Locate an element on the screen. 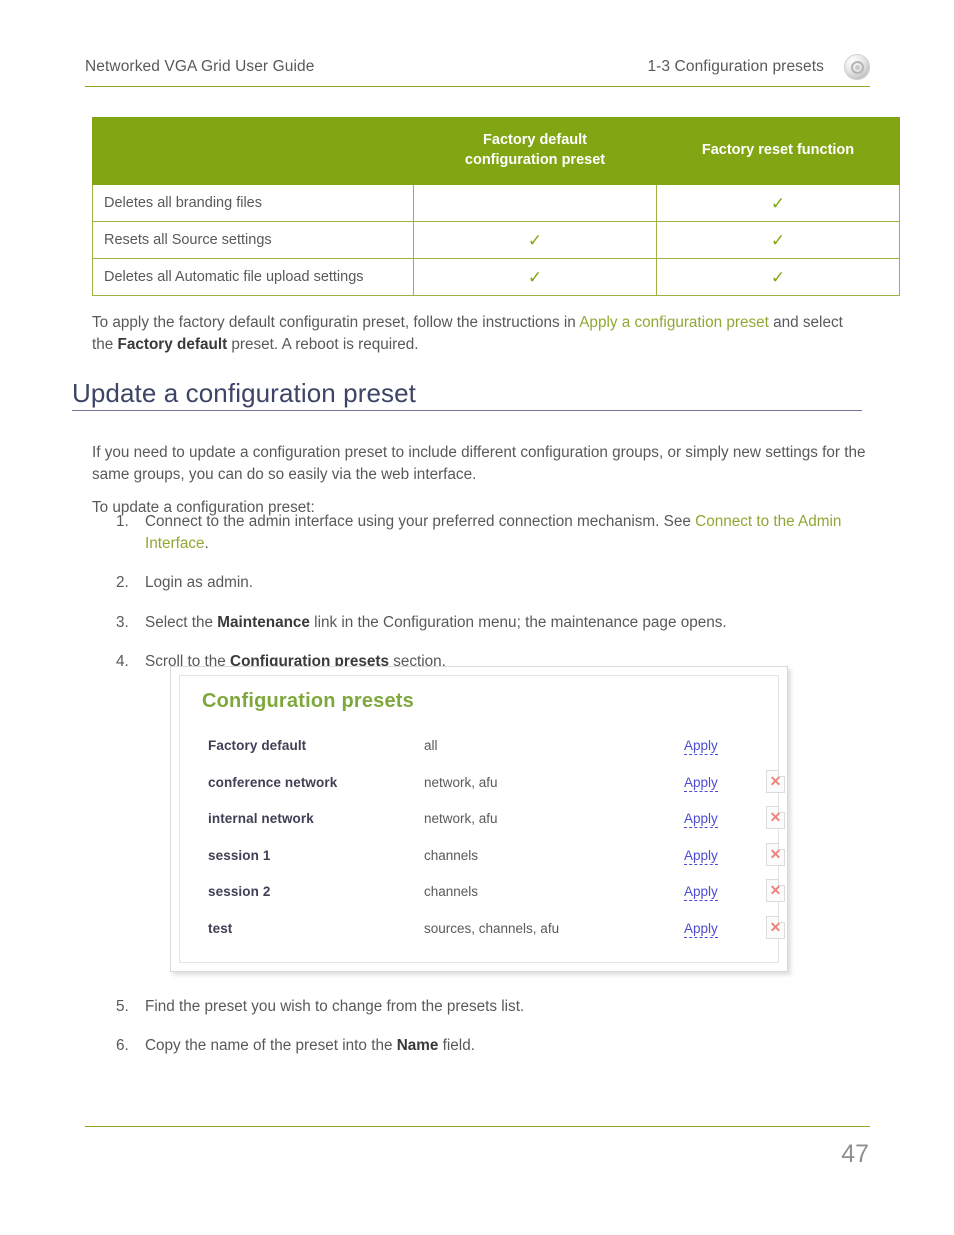  list-item-bold: Name is located at coordinates (417, 1046).